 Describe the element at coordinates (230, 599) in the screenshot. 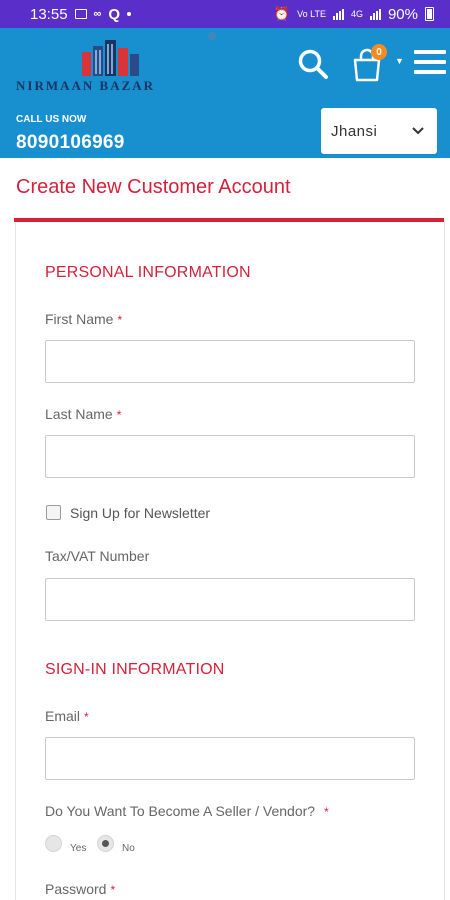

I see `taxvat-field` at that location.